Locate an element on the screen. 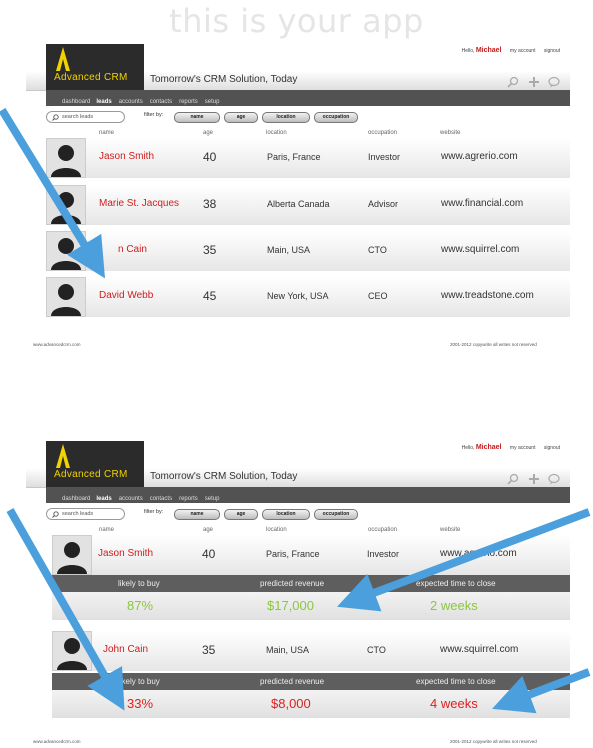 The width and height of the screenshot is (593, 748). arrow-to-time-to-close is located at coordinates (541, 691).